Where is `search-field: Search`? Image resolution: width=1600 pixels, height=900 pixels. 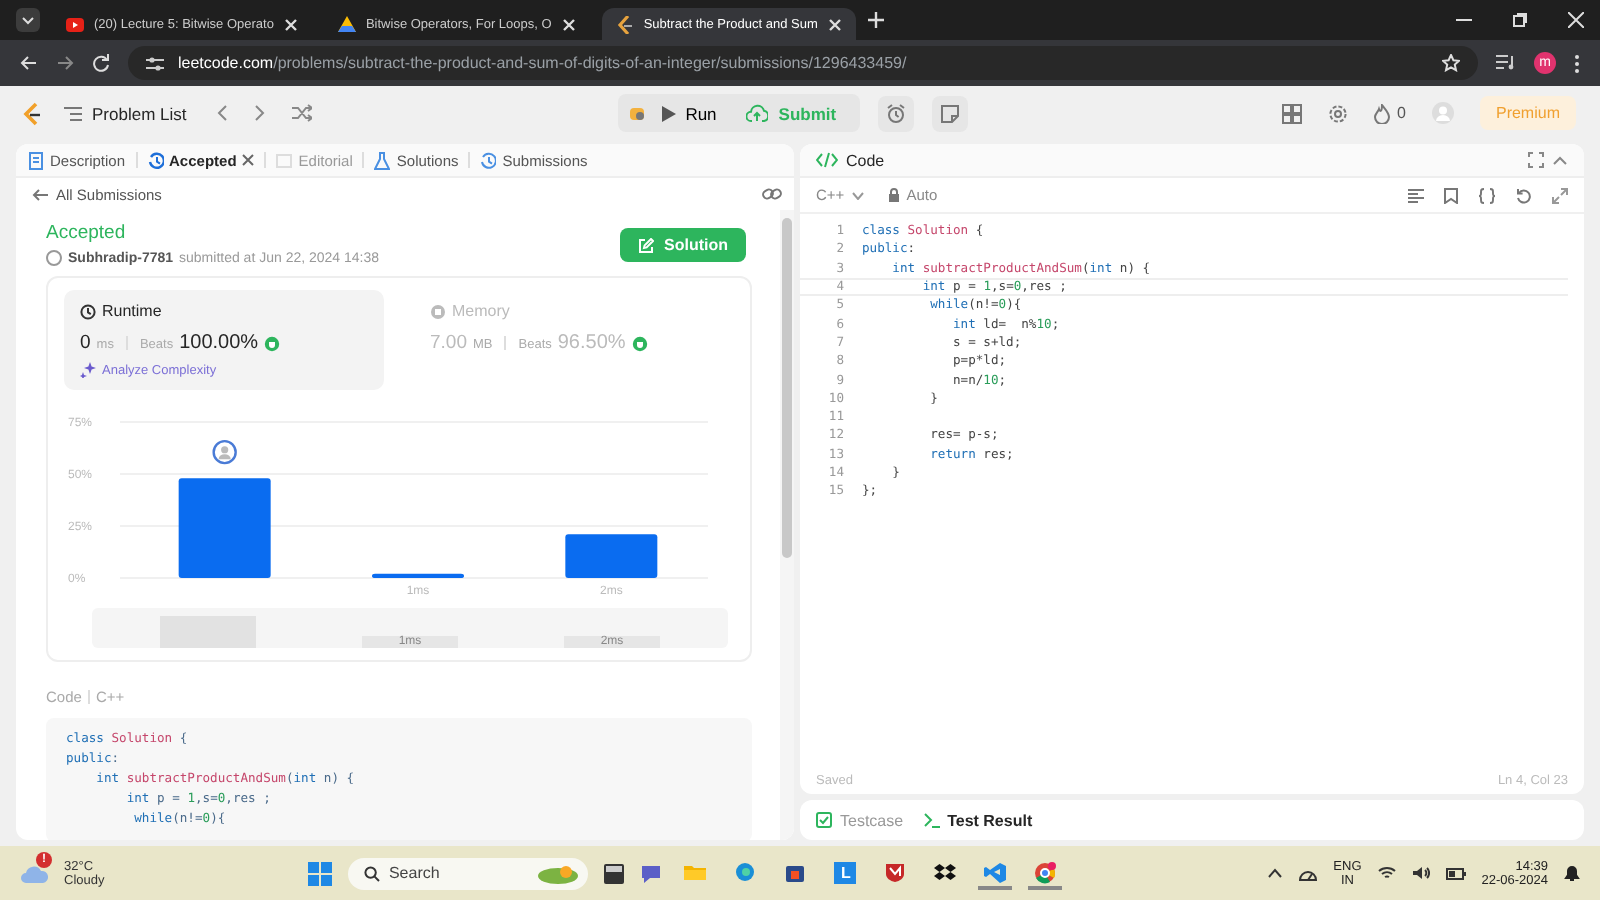 search-field: Search is located at coordinates (468, 873).